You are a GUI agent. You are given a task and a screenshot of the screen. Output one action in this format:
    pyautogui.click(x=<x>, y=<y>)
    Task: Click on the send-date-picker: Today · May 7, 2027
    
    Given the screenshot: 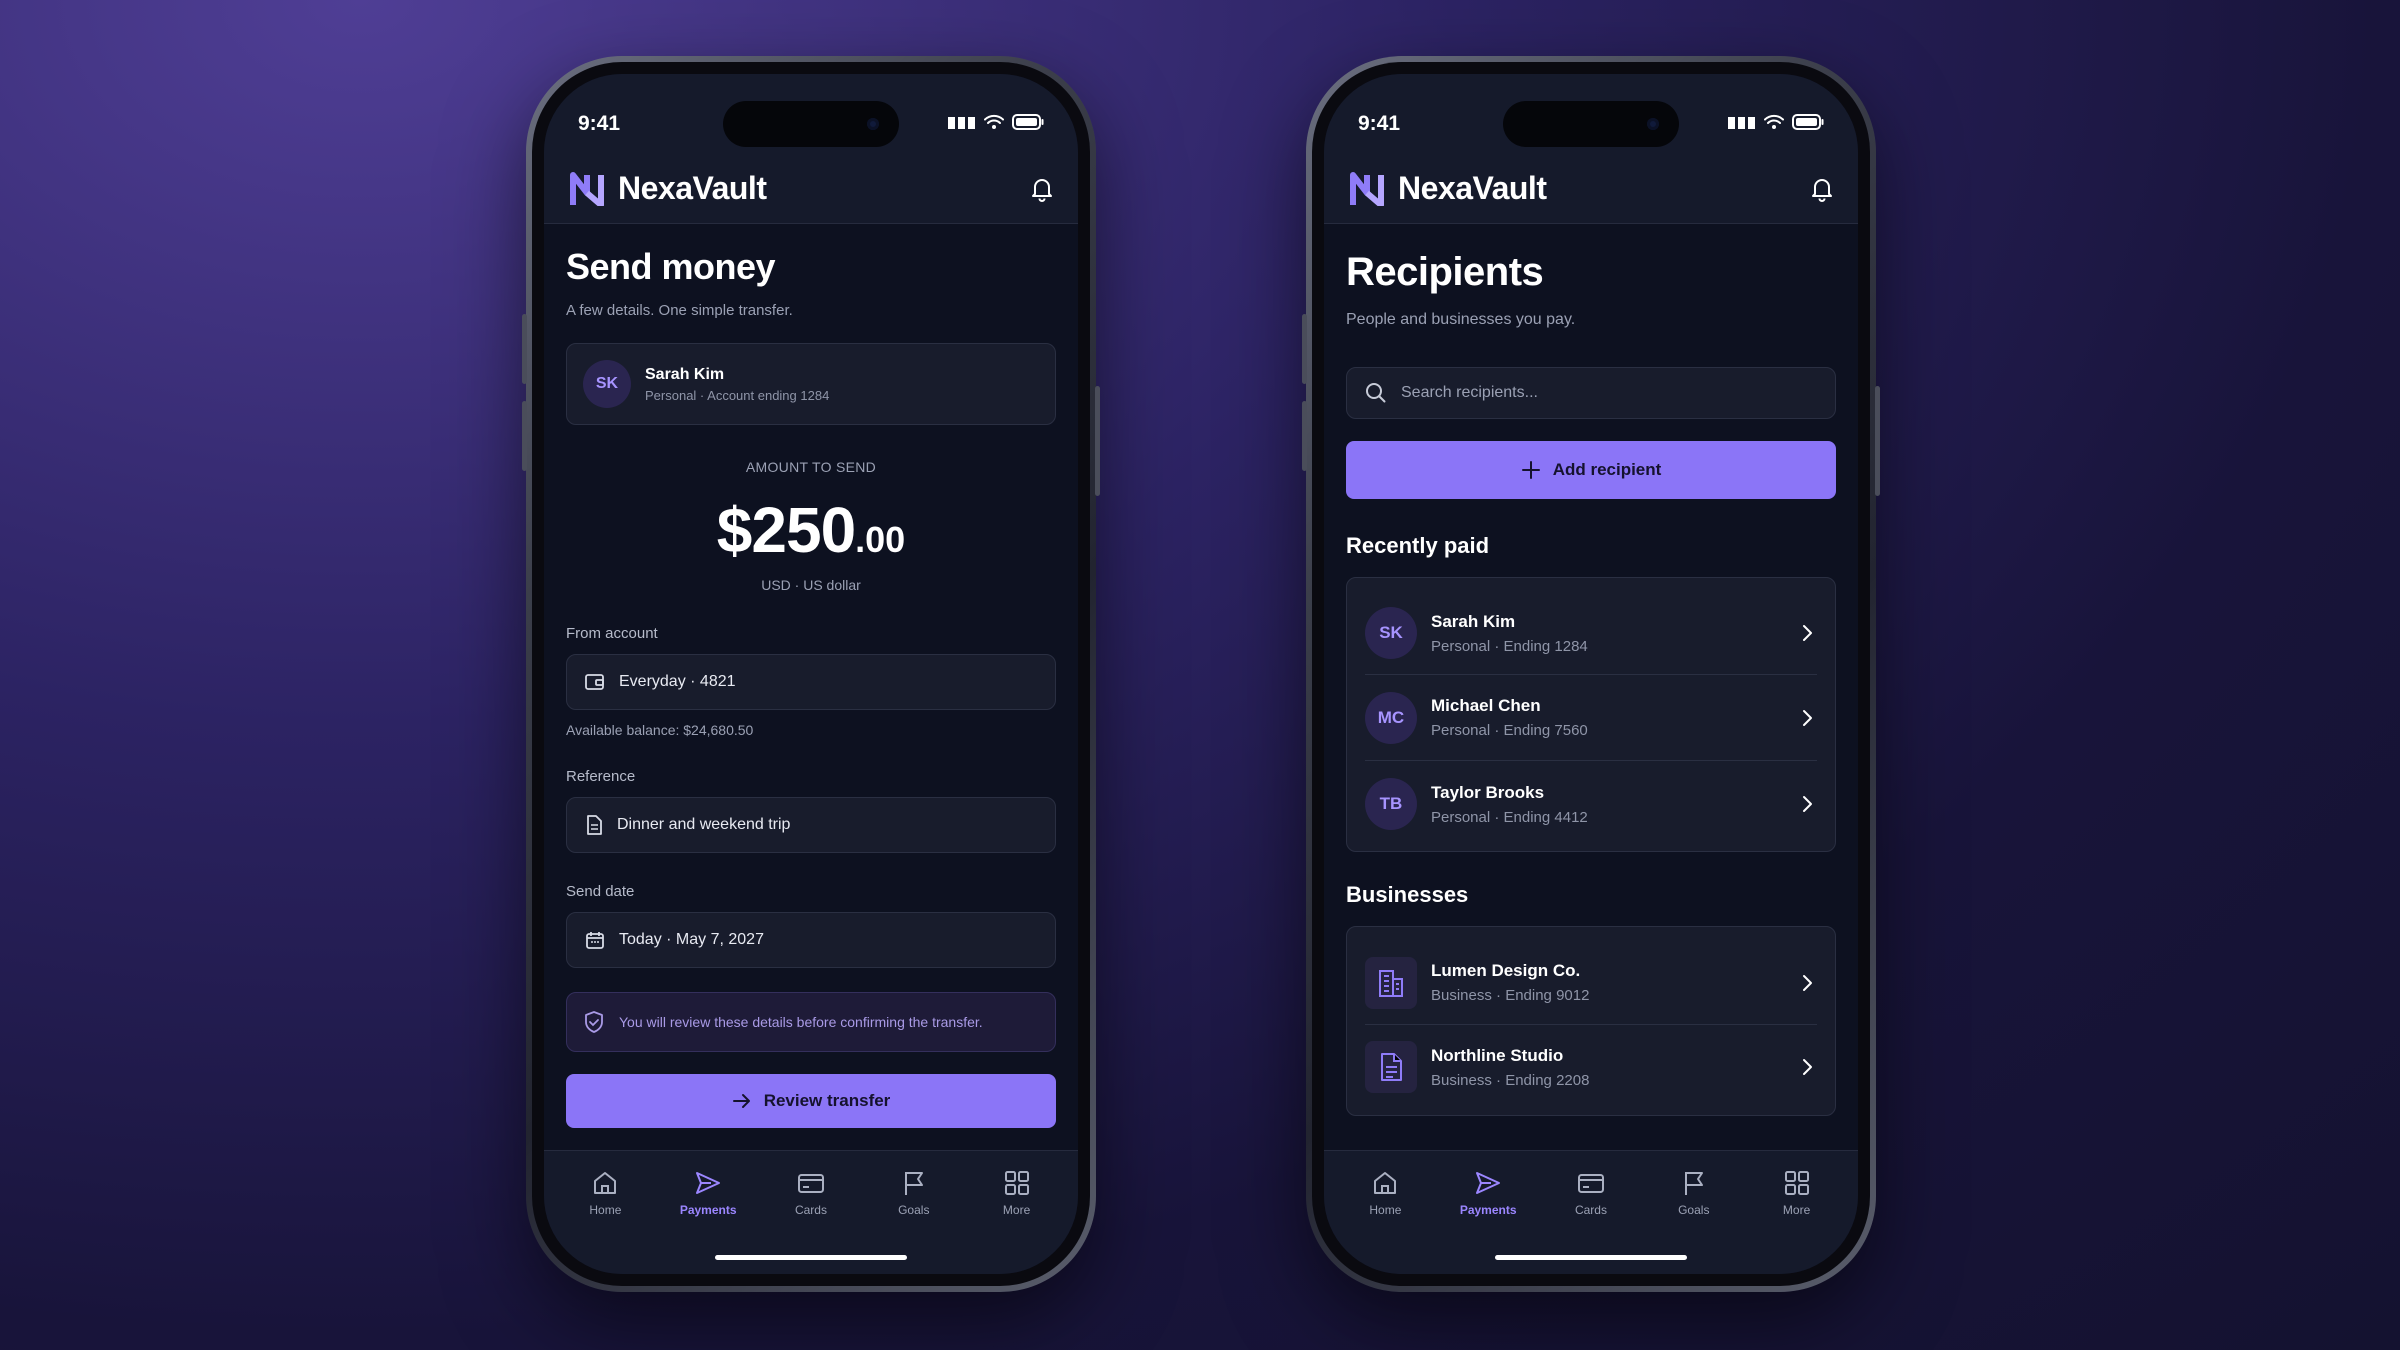 What is the action you would take?
    pyautogui.click(x=811, y=940)
    